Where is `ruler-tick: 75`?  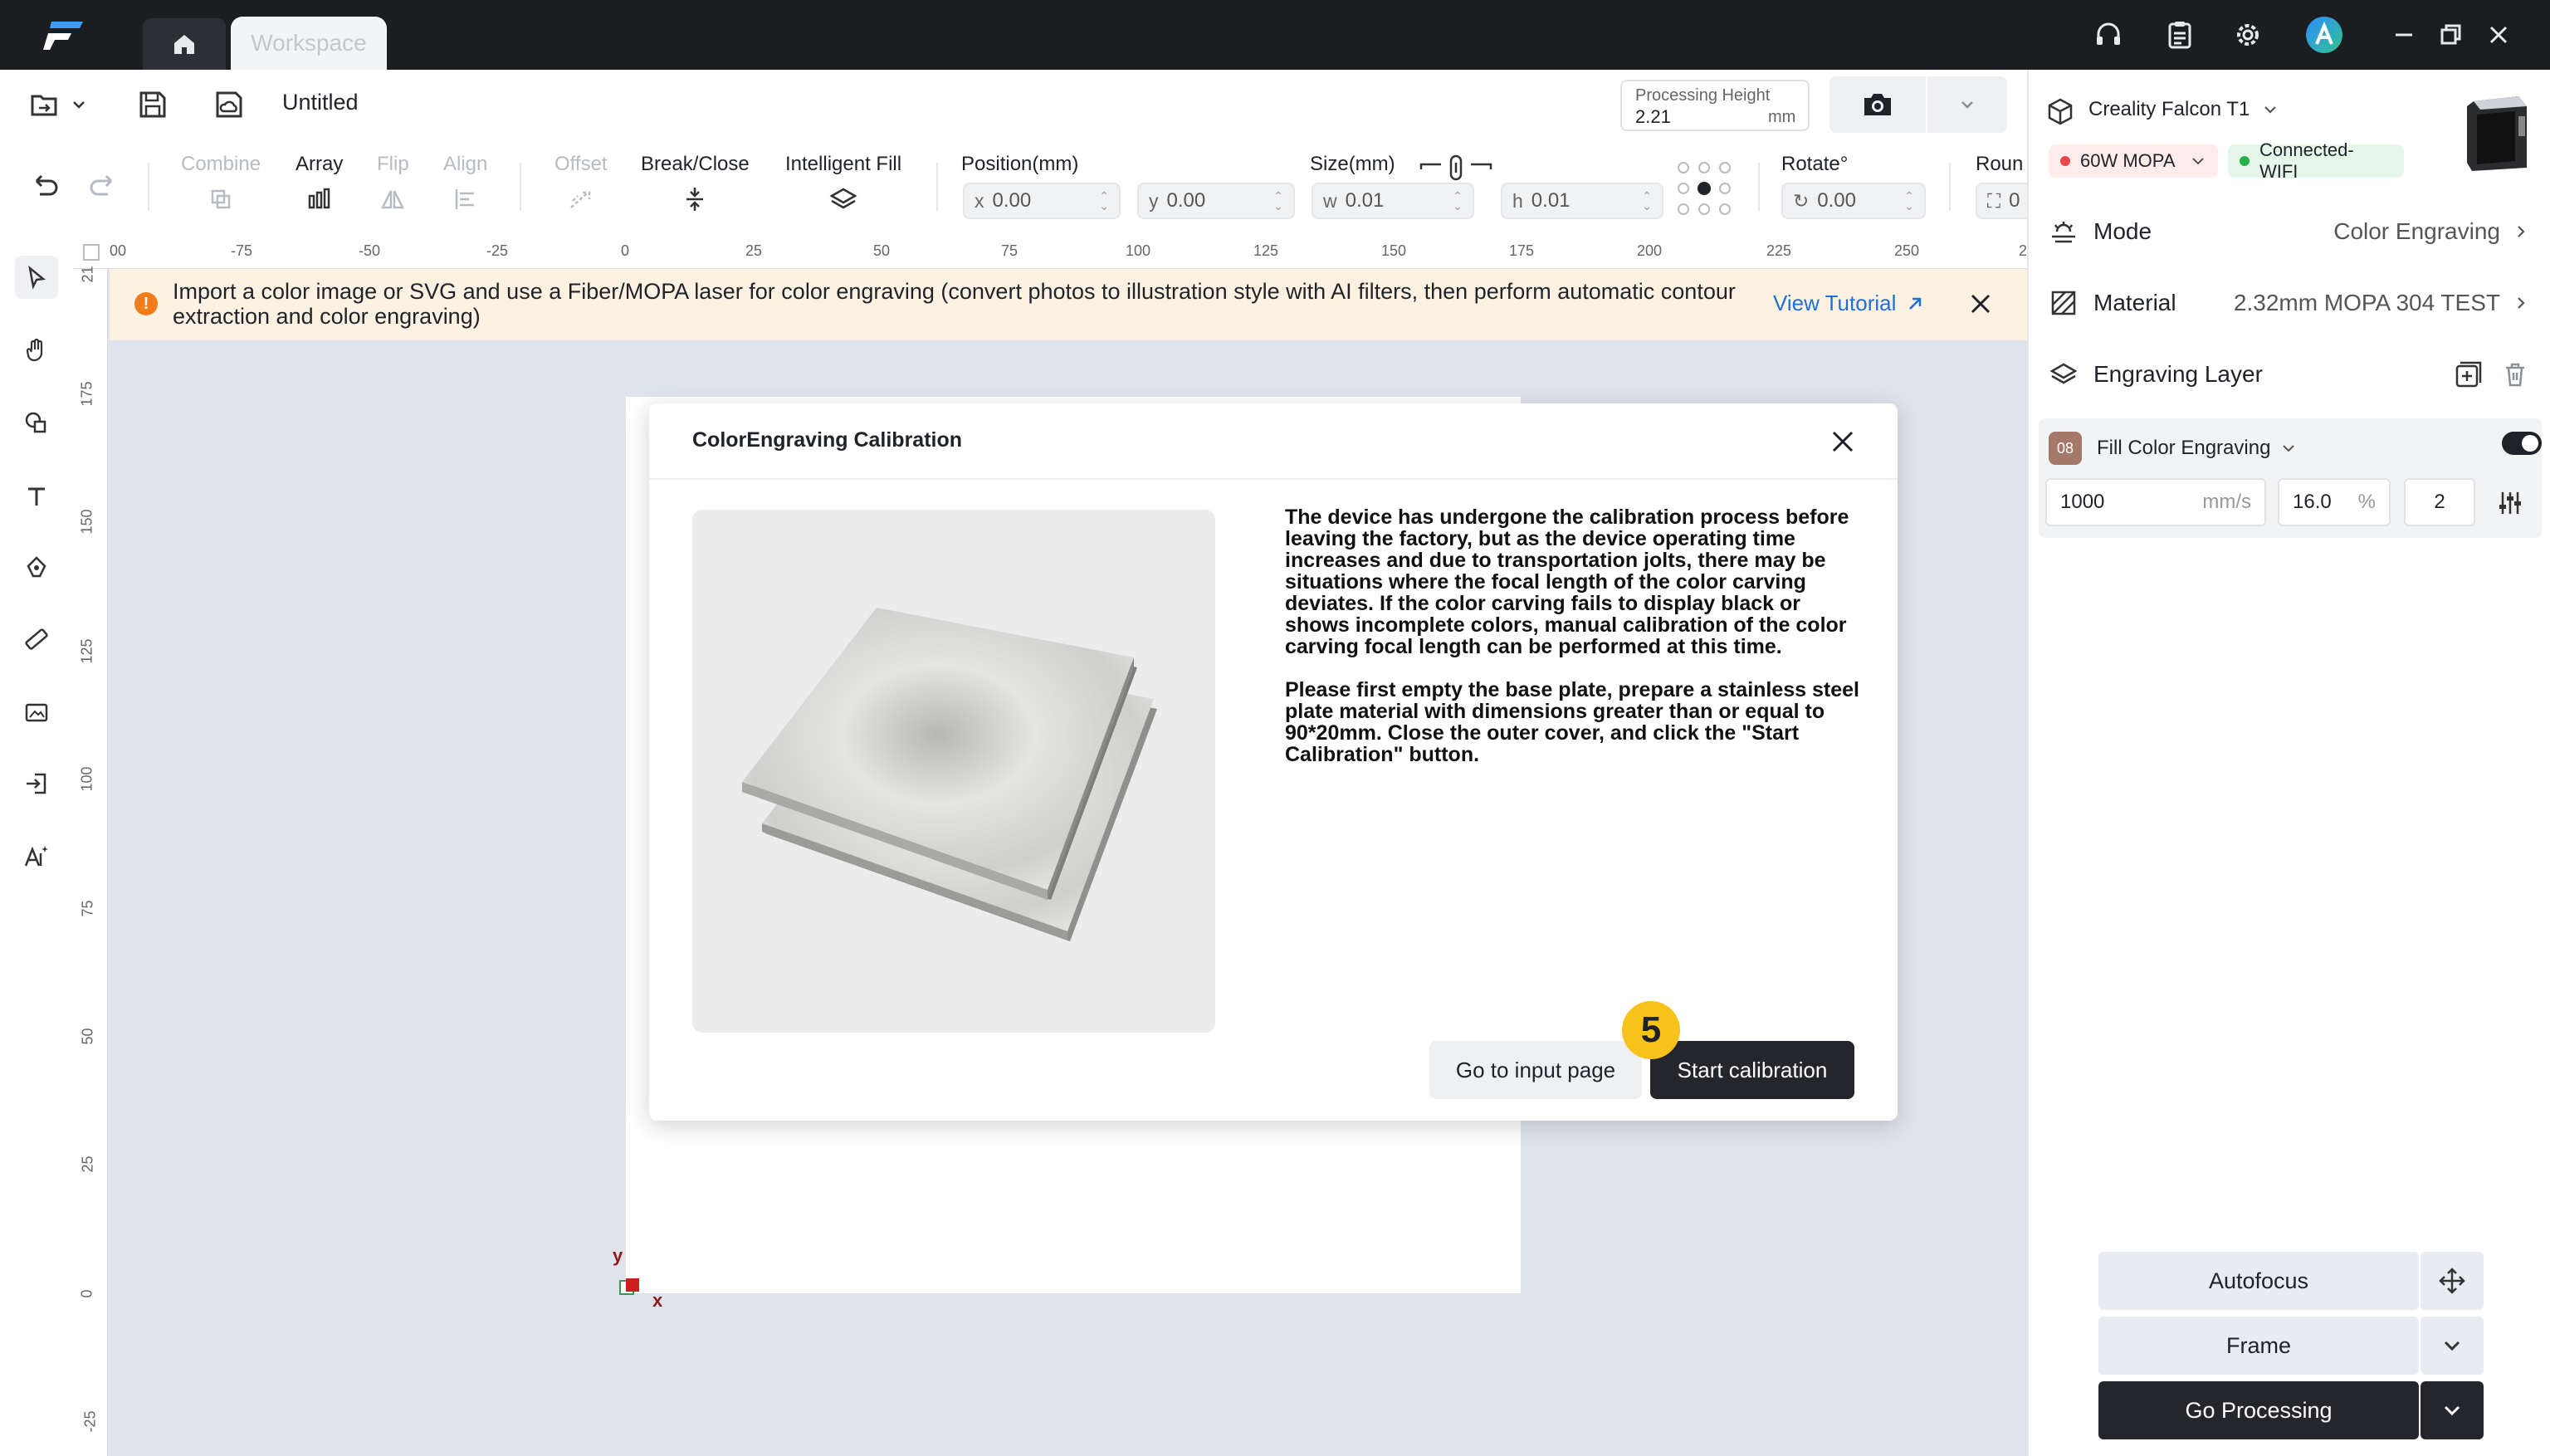
ruler-tick: 75 is located at coordinates (87, 908).